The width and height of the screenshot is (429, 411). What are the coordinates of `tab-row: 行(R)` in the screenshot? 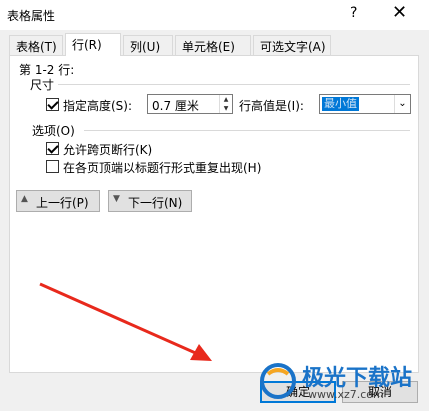 It's located at (93, 44).